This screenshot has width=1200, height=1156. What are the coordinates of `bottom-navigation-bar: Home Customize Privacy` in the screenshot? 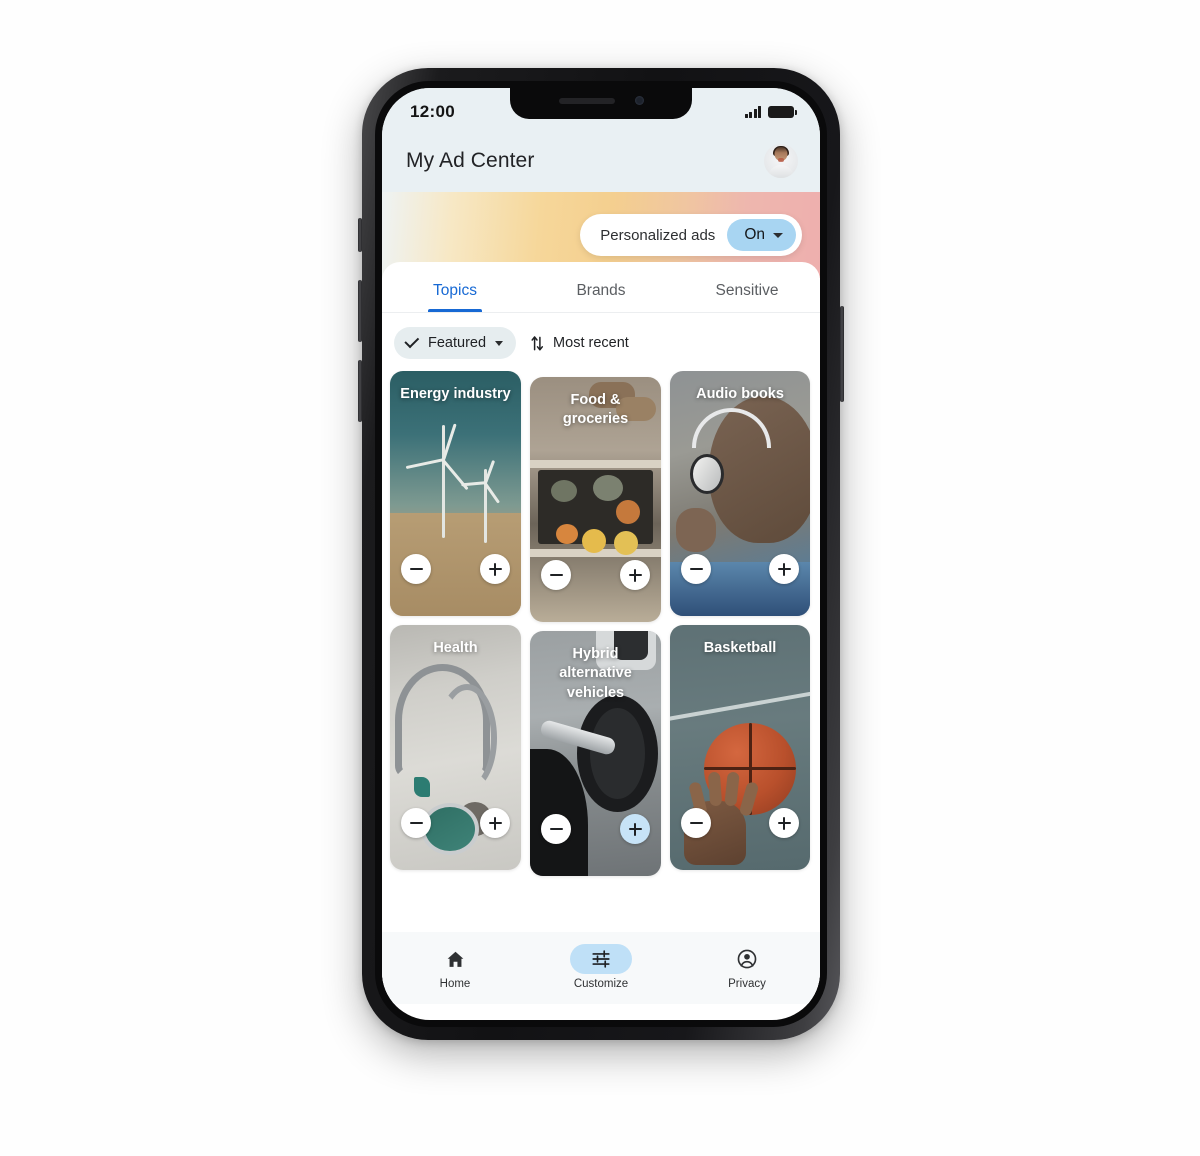 It's located at (601, 968).